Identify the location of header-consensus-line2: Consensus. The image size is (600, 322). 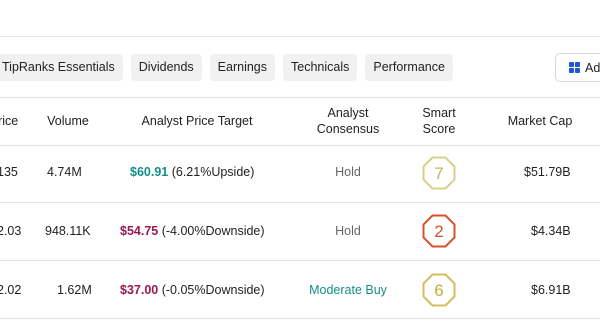
(348, 129).